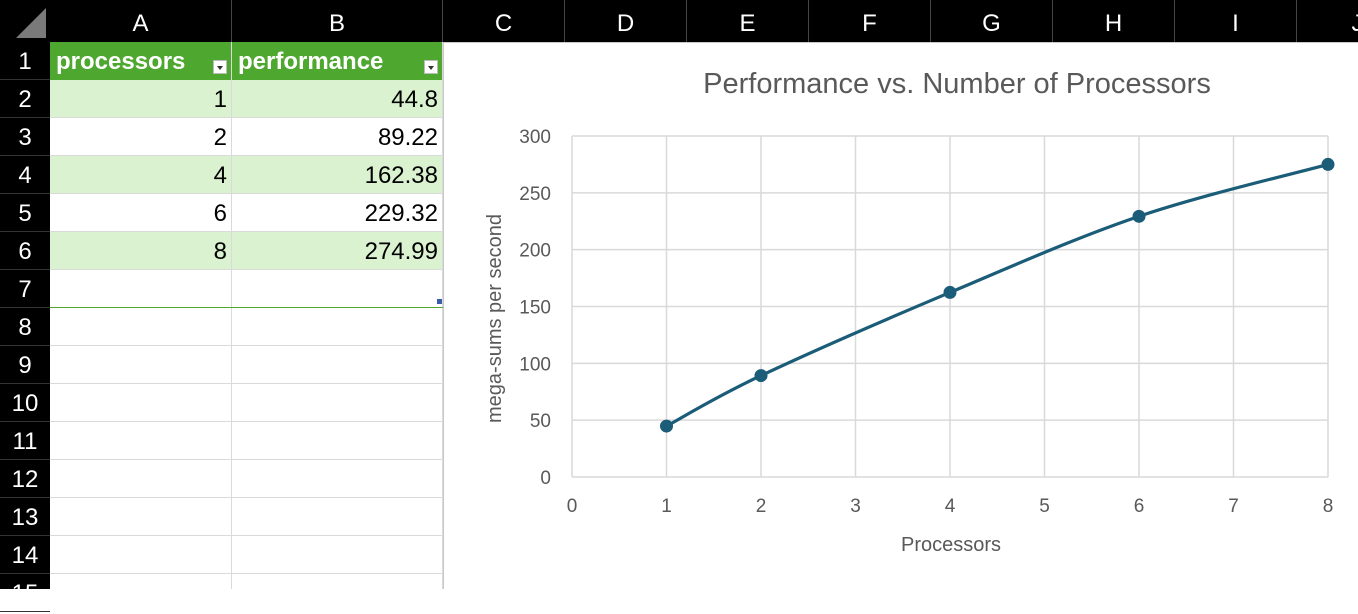 The width and height of the screenshot is (1358, 614). I want to click on table-cell-processors: 8, so click(140, 250).